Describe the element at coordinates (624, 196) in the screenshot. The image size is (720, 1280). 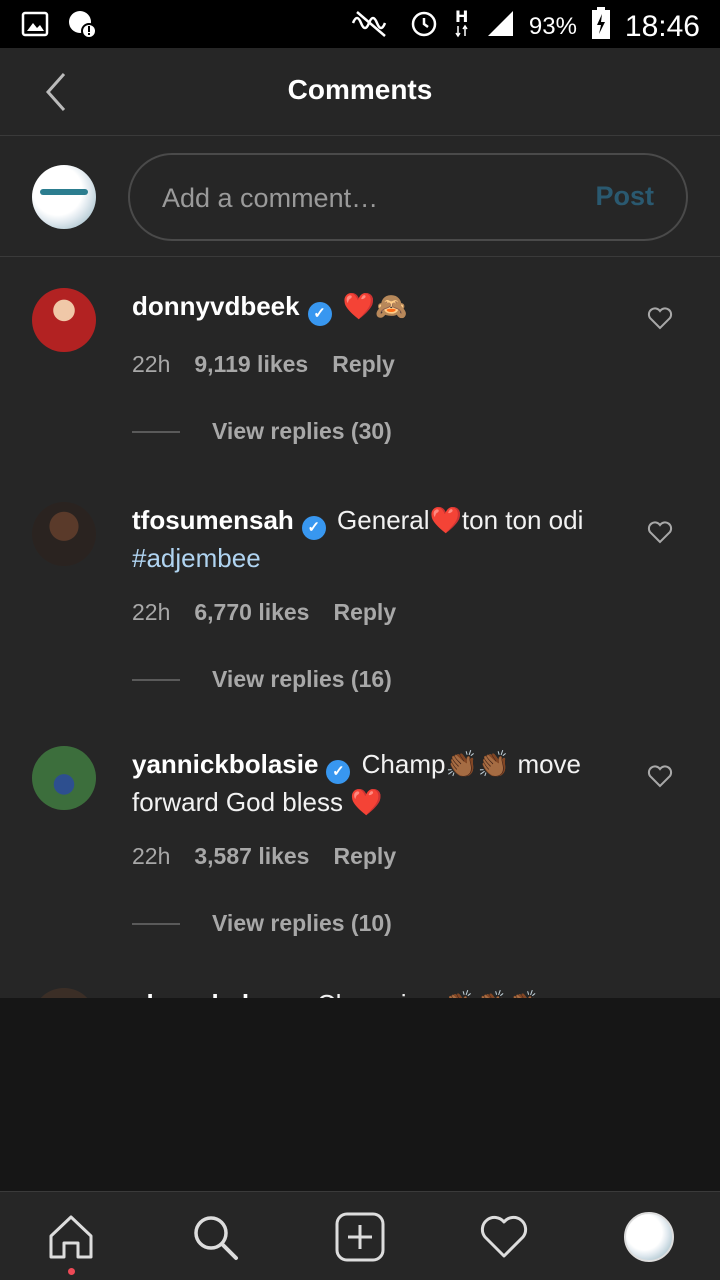
I see `post-button: Post` at that location.